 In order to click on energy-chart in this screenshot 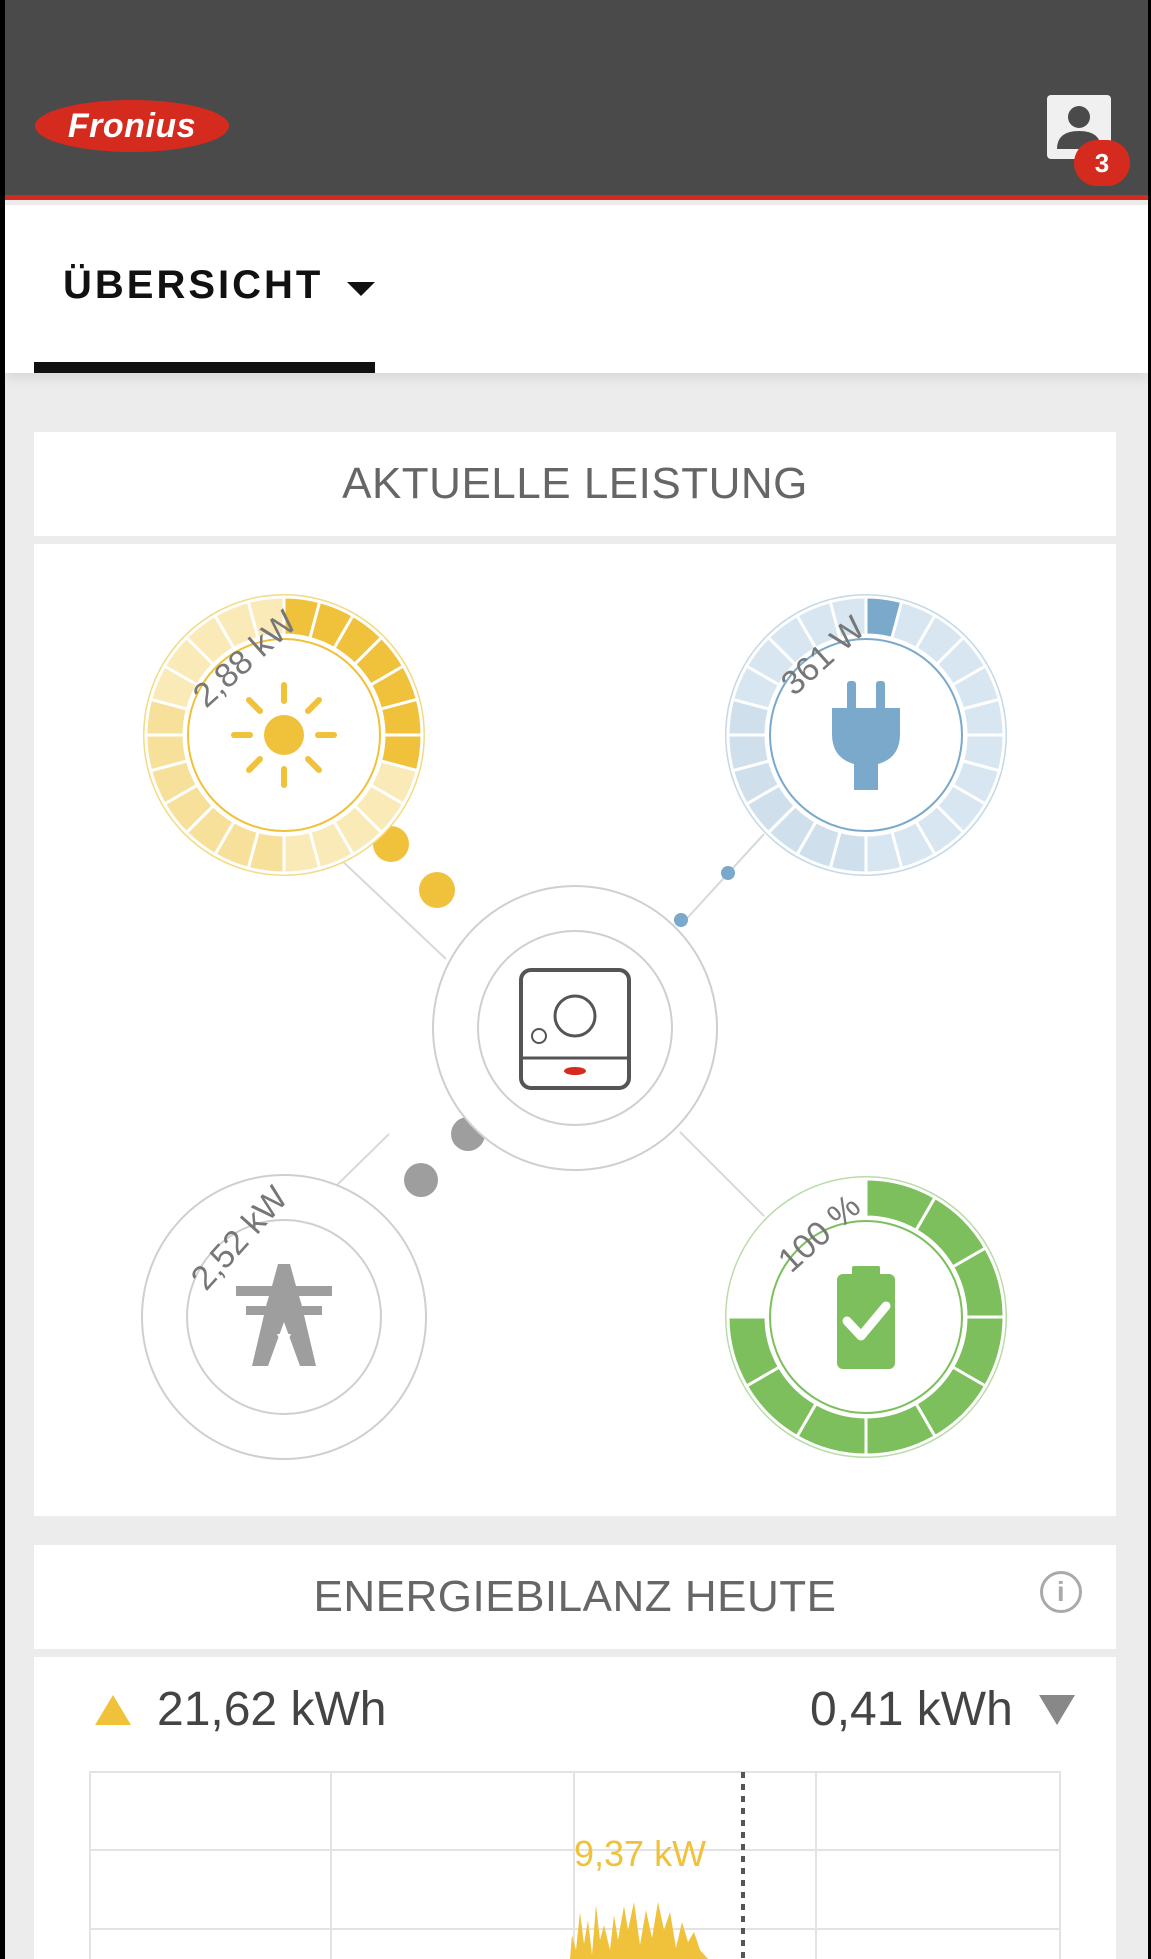, I will do `click(575, 1865)`.